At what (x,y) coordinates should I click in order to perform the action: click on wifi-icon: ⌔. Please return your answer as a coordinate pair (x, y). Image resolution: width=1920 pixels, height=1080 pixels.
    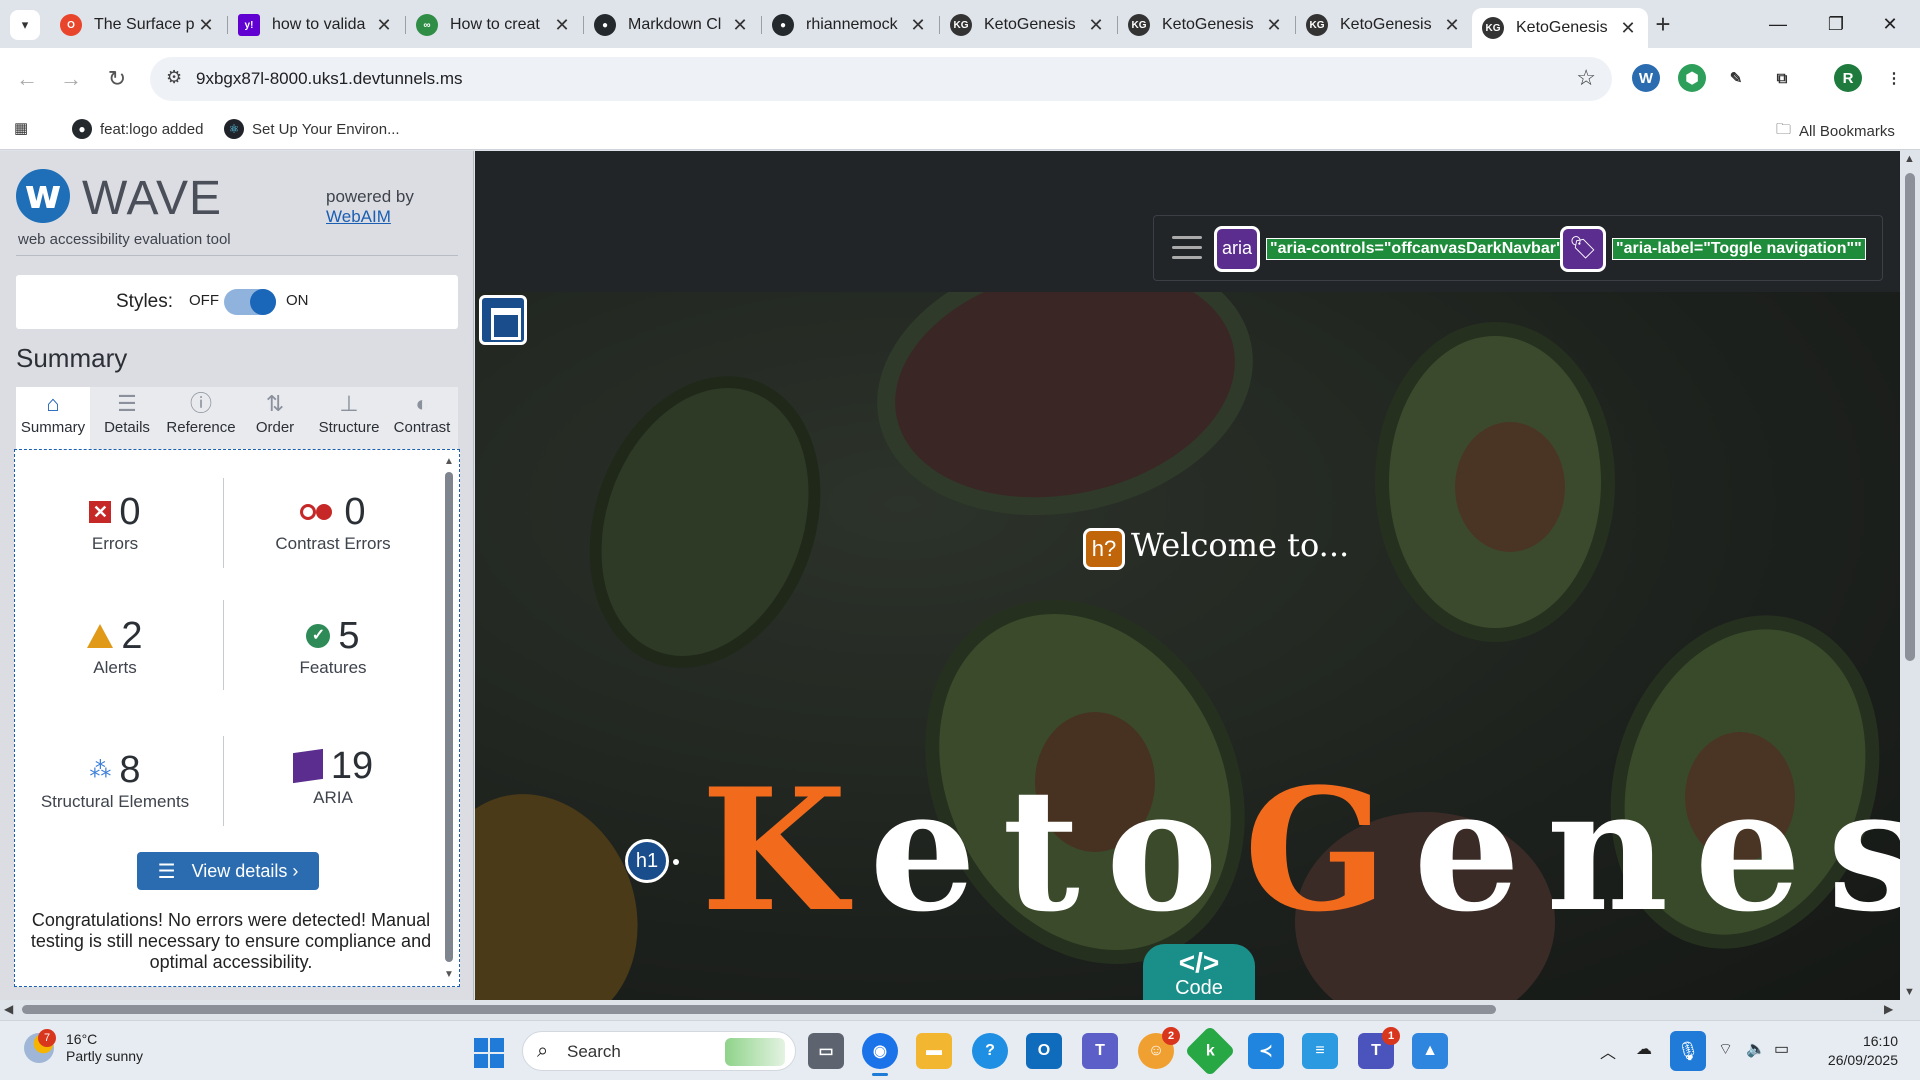
    Looking at the image, I should click on (1725, 1049).